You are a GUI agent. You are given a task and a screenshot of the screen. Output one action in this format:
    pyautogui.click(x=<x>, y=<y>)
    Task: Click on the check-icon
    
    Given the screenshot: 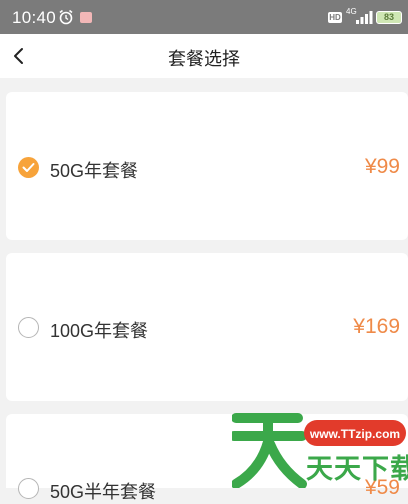 What is the action you would take?
    pyautogui.click(x=28, y=167)
    